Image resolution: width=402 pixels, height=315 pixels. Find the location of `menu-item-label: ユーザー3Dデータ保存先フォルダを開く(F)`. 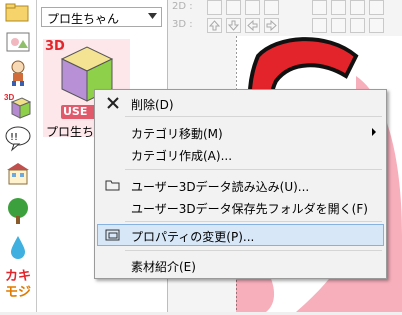

menu-item-label: ユーザー3Dデータ保存先フォルダを開く(F) is located at coordinates (249, 209).